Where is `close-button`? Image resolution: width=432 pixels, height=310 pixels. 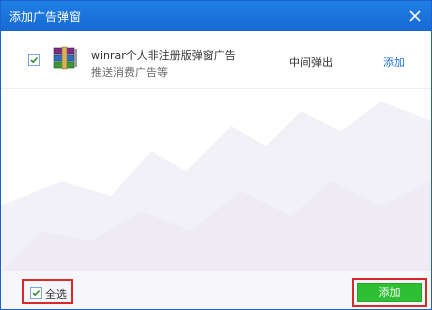 close-button is located at coordinates (415, 16).